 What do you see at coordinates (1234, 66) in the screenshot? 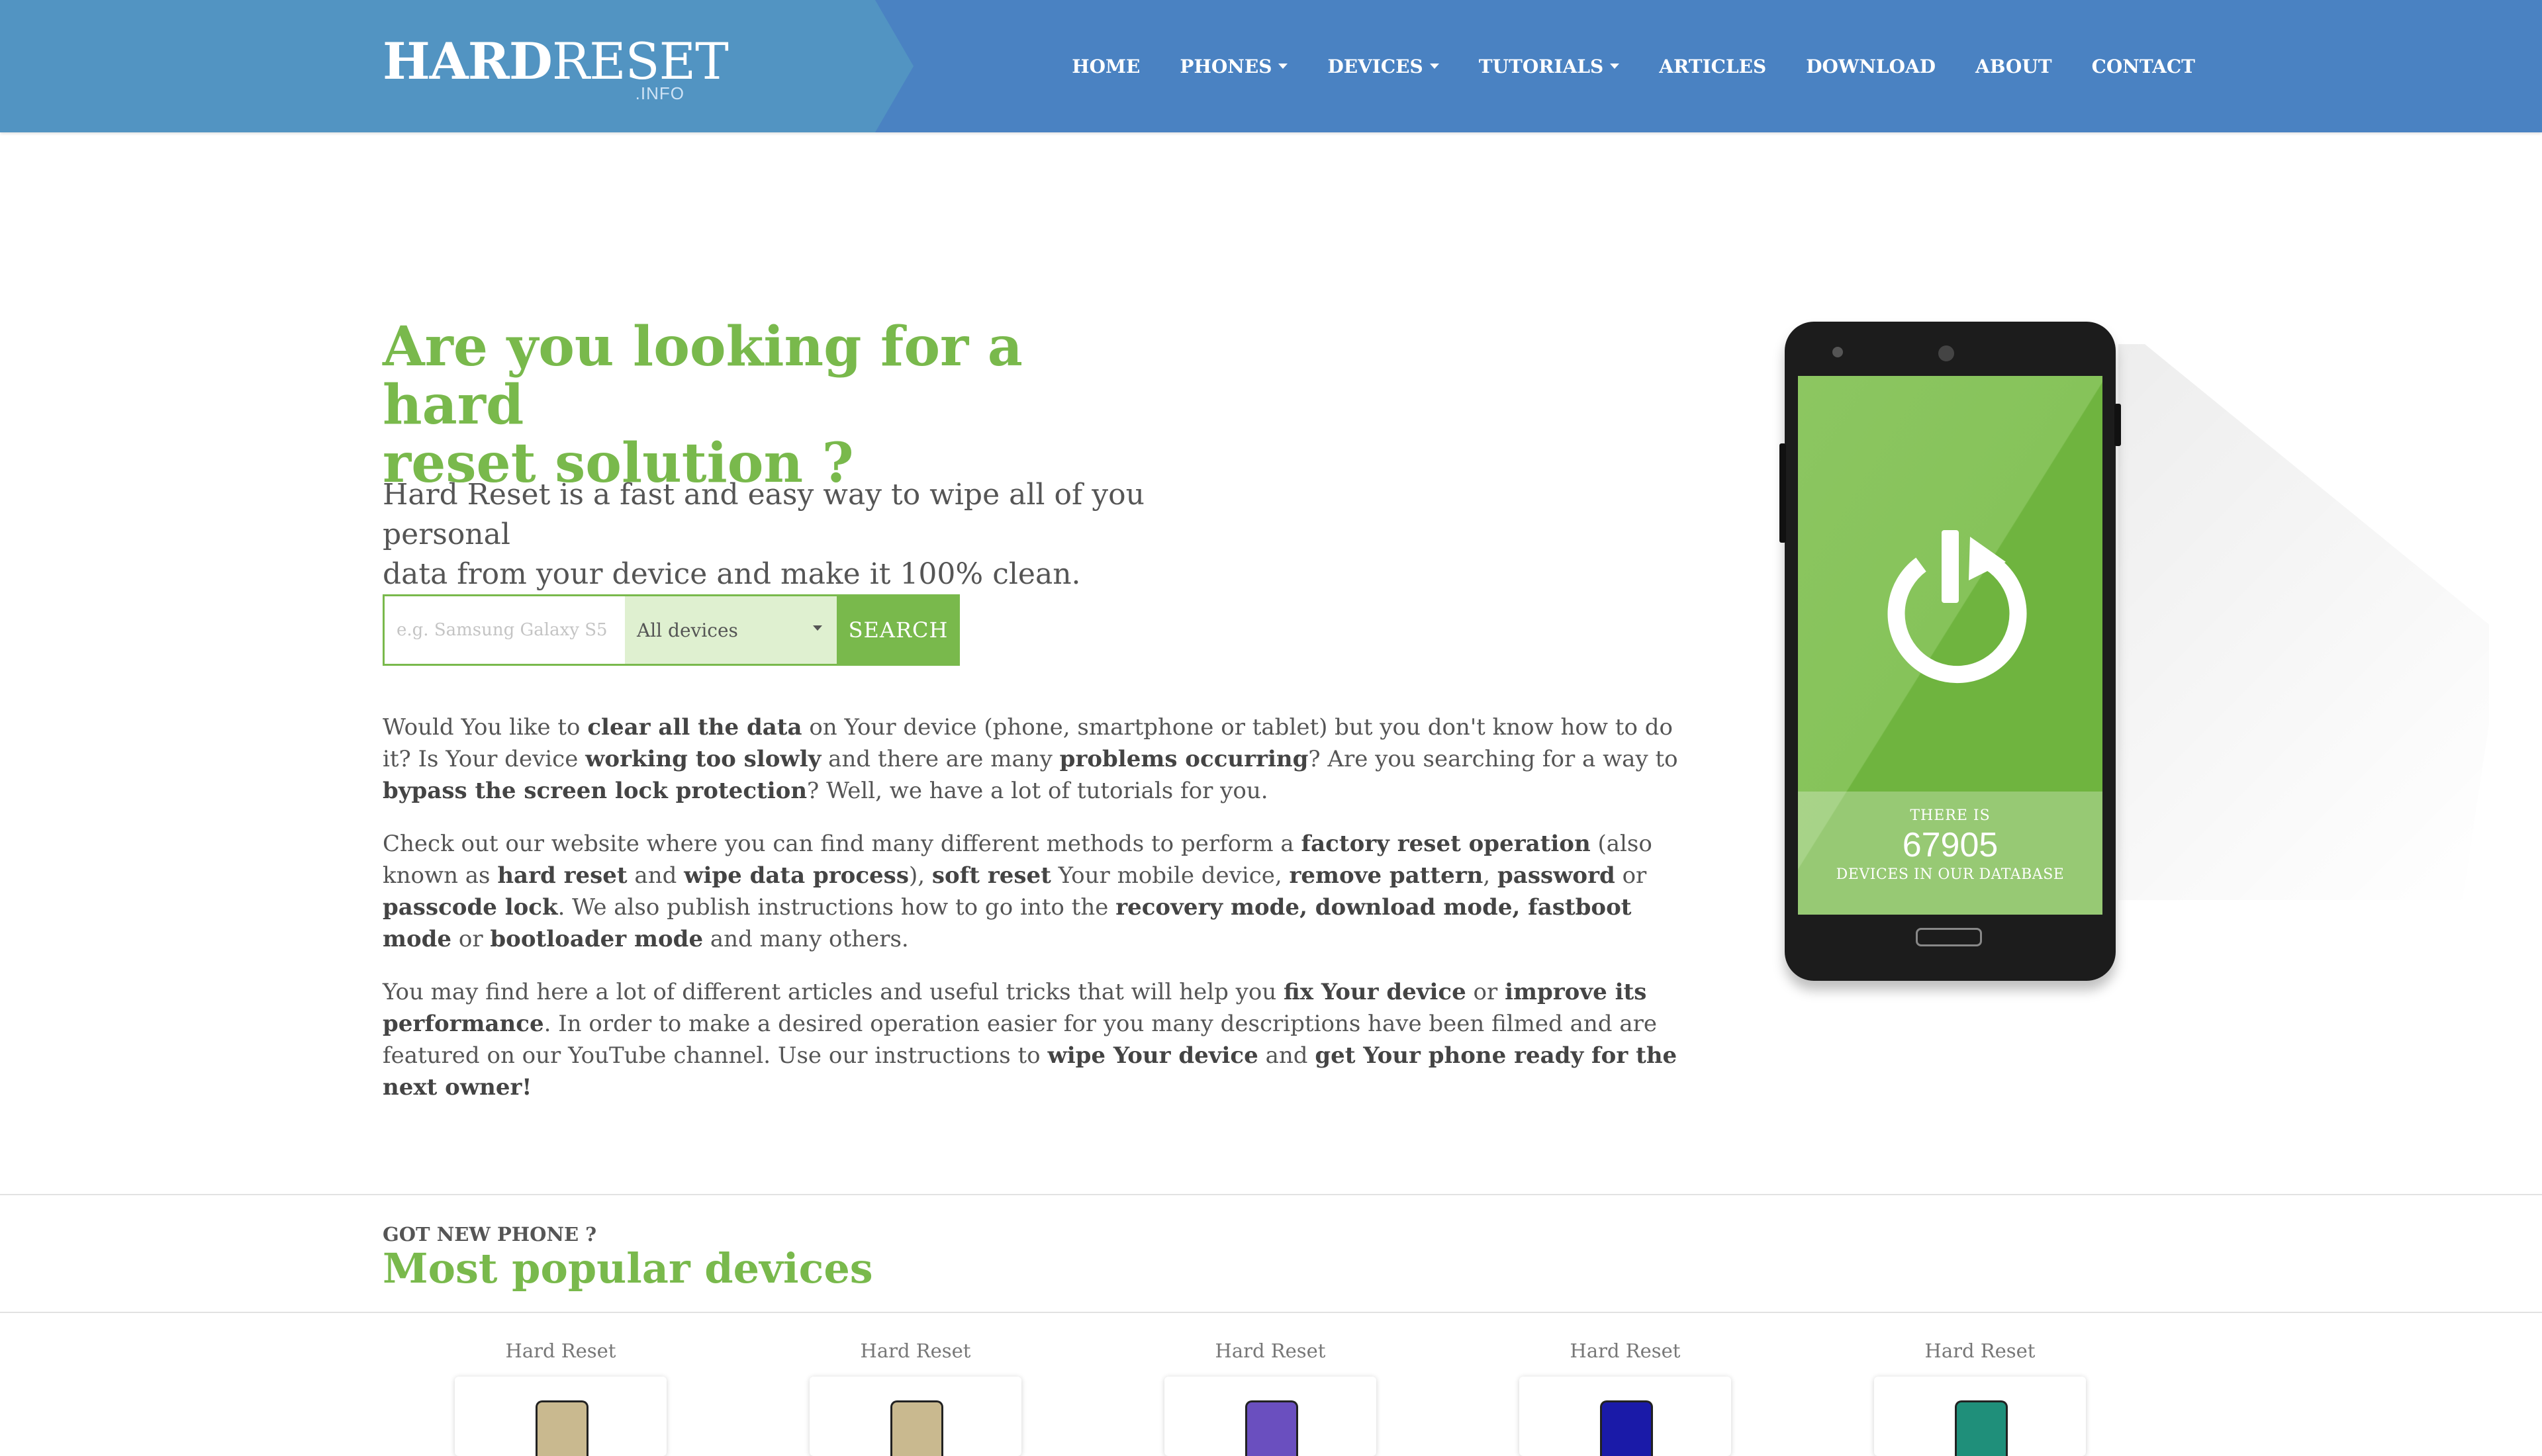
I see `nav-phones: PHONES` at bounding box center [1234, 66].